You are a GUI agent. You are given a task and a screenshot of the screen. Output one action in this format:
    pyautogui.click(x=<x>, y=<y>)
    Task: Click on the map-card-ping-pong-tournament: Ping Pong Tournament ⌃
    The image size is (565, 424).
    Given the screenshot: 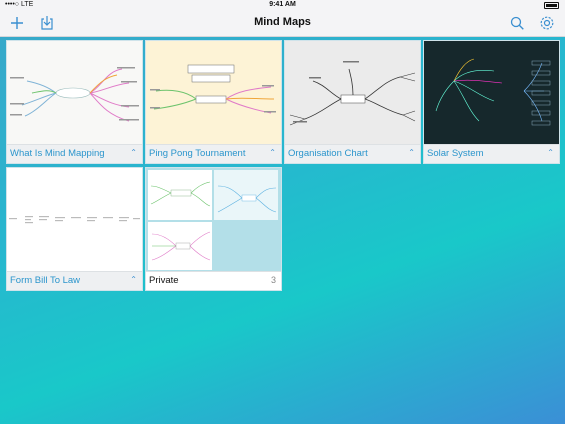 What is the action you would take?
    pyautogui.click(x=213, y=102)
    